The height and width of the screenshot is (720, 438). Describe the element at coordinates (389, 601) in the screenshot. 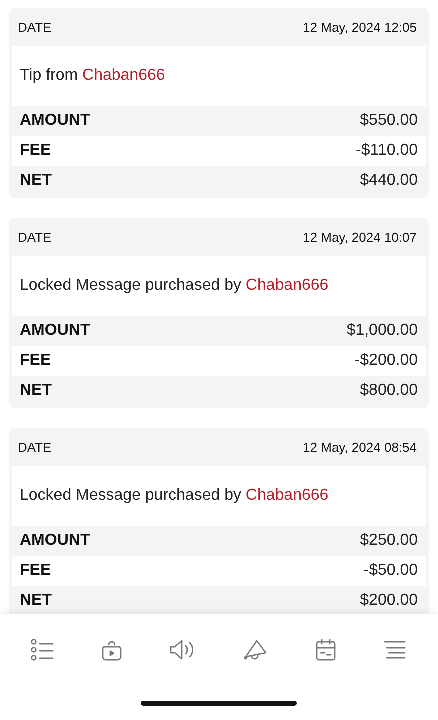

I see `amount-value: $200.00` at that location.